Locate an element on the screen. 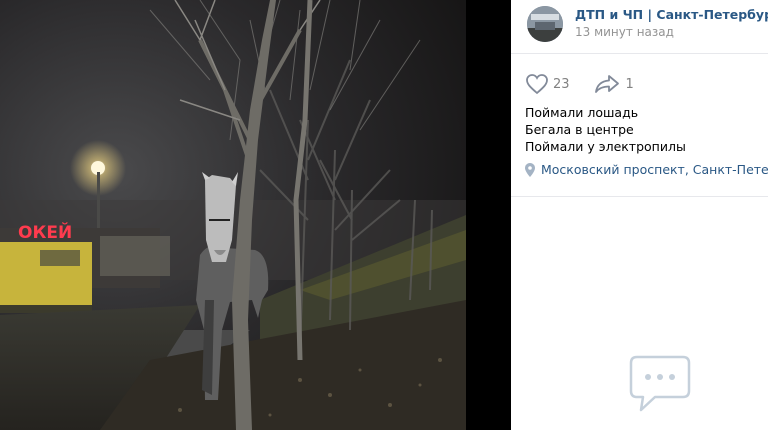 This screenshot has height=430, width=768. location-link: Московский проспект, Санкт-Петербург is located at coordinates (654, 169).